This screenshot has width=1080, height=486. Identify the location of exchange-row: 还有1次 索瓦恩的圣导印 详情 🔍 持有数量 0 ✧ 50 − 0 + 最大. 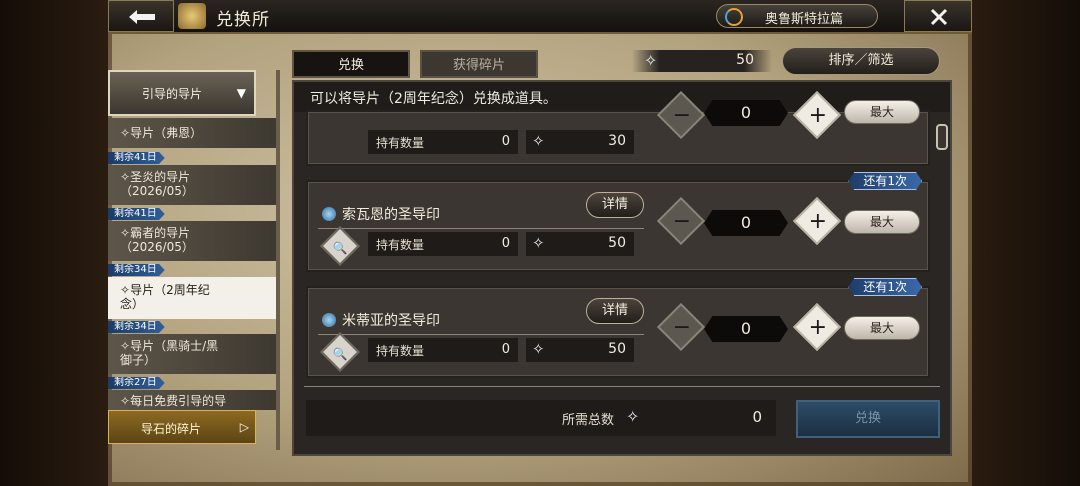
(618, 222).